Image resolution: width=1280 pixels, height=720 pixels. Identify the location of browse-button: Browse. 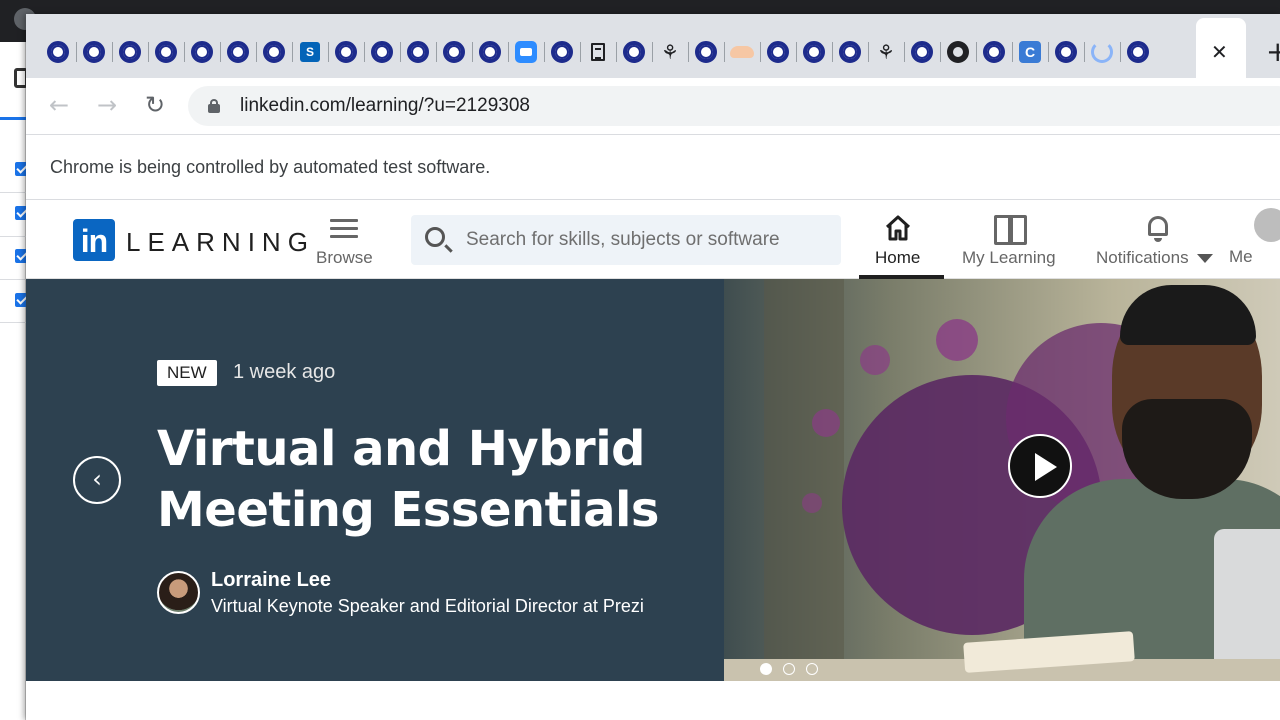
(344, 239).